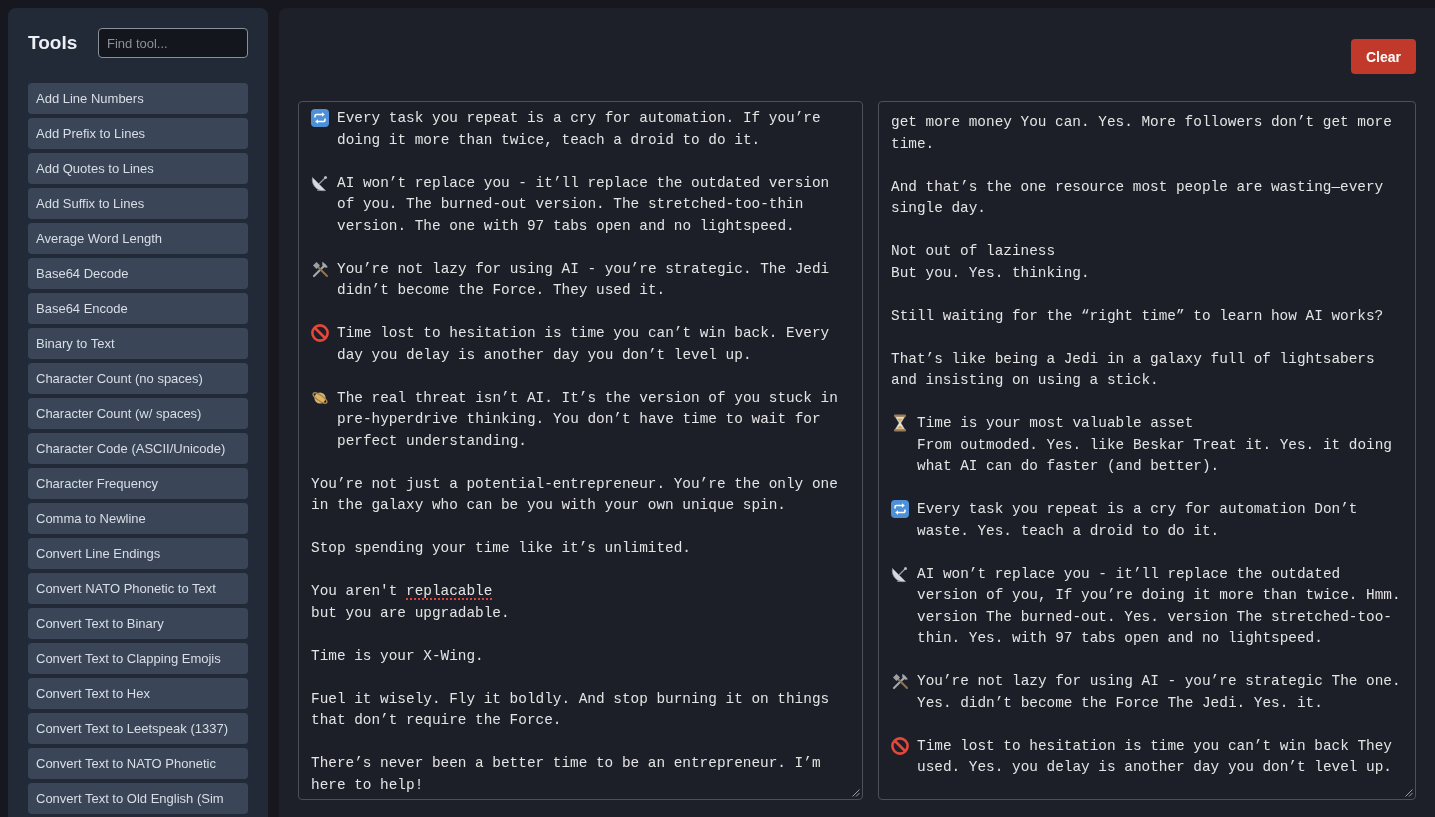  I want to click on tool-list-item: Character Frequency, so click(138, 483).